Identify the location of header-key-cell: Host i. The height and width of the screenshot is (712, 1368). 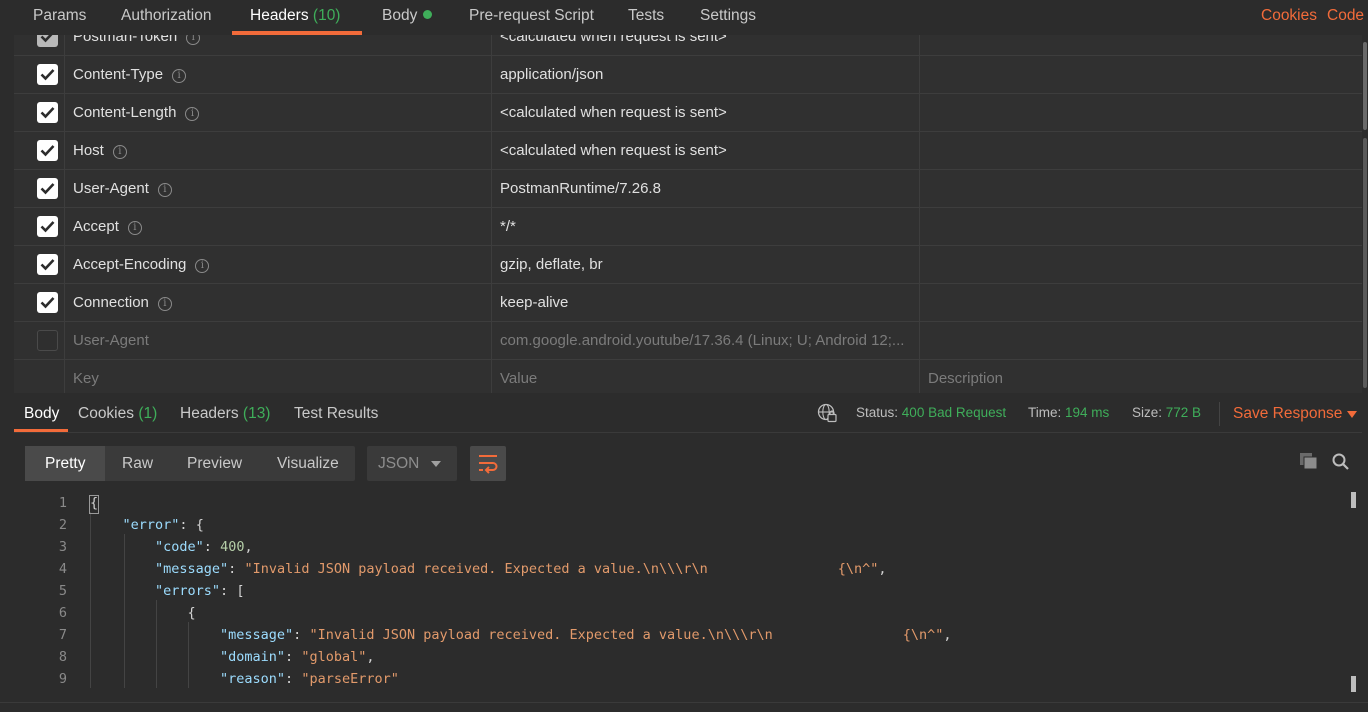
(277, 150).